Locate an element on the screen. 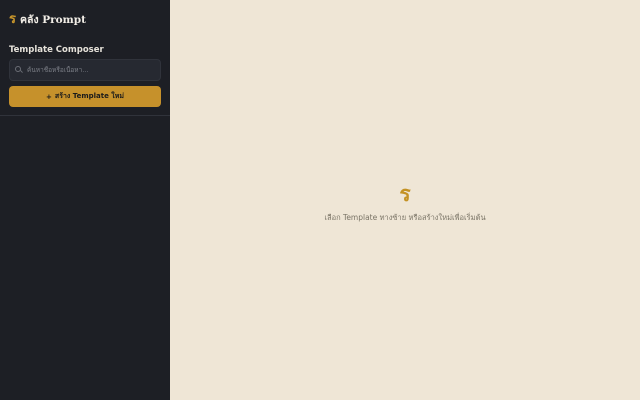 This screenshot has width=640, height=400. search-box is located at coordinates (85, 70).